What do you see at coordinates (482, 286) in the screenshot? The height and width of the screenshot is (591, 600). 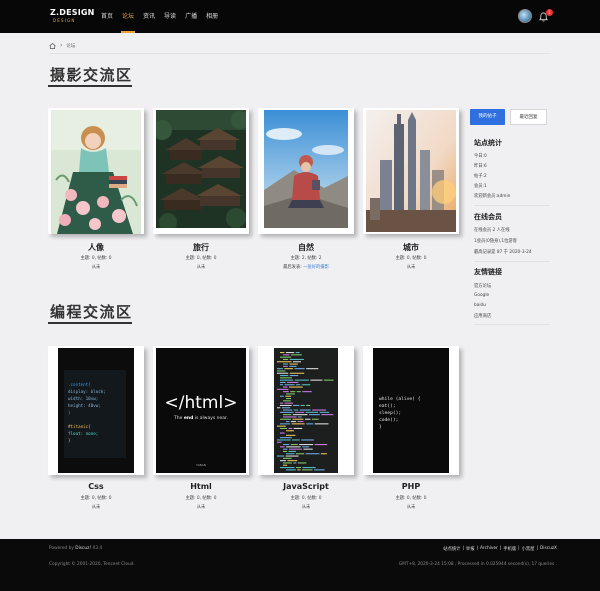 I see `friend-link: 官方论坛` at bounding box center [482, 286].